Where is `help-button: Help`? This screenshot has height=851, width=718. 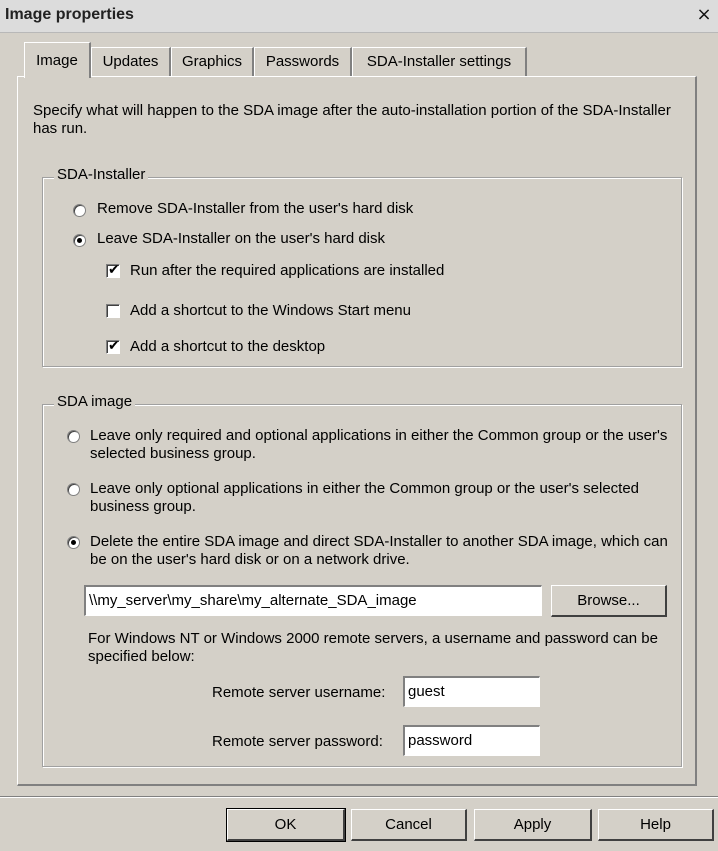 help-button: Help is located at coordinates (656, 825).